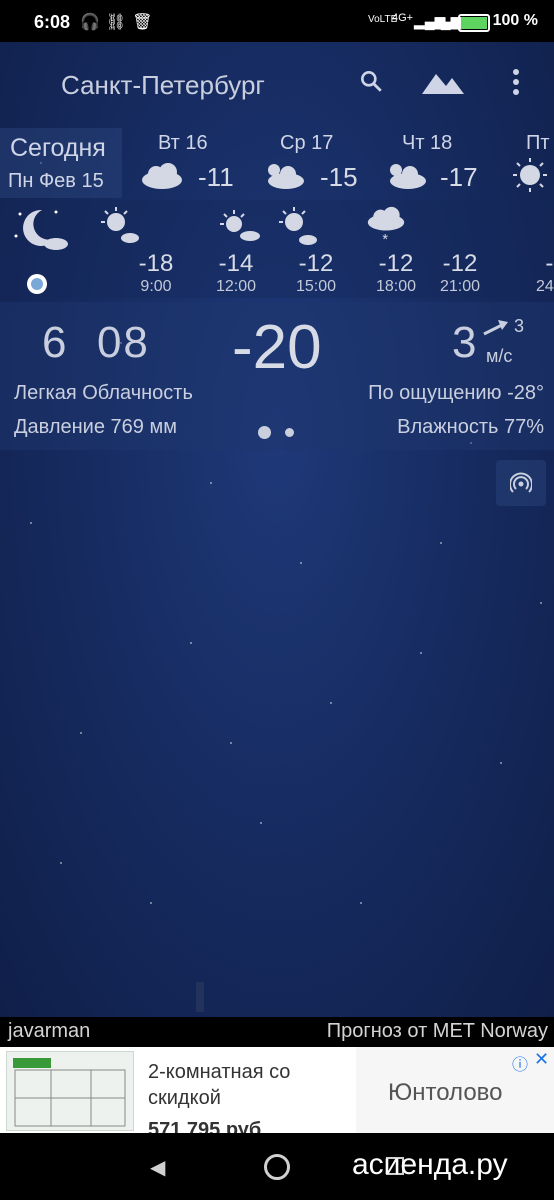  Describe the element at coordinates (37, 284) in the screenshot. I see `current-hour-indicator` at that location.